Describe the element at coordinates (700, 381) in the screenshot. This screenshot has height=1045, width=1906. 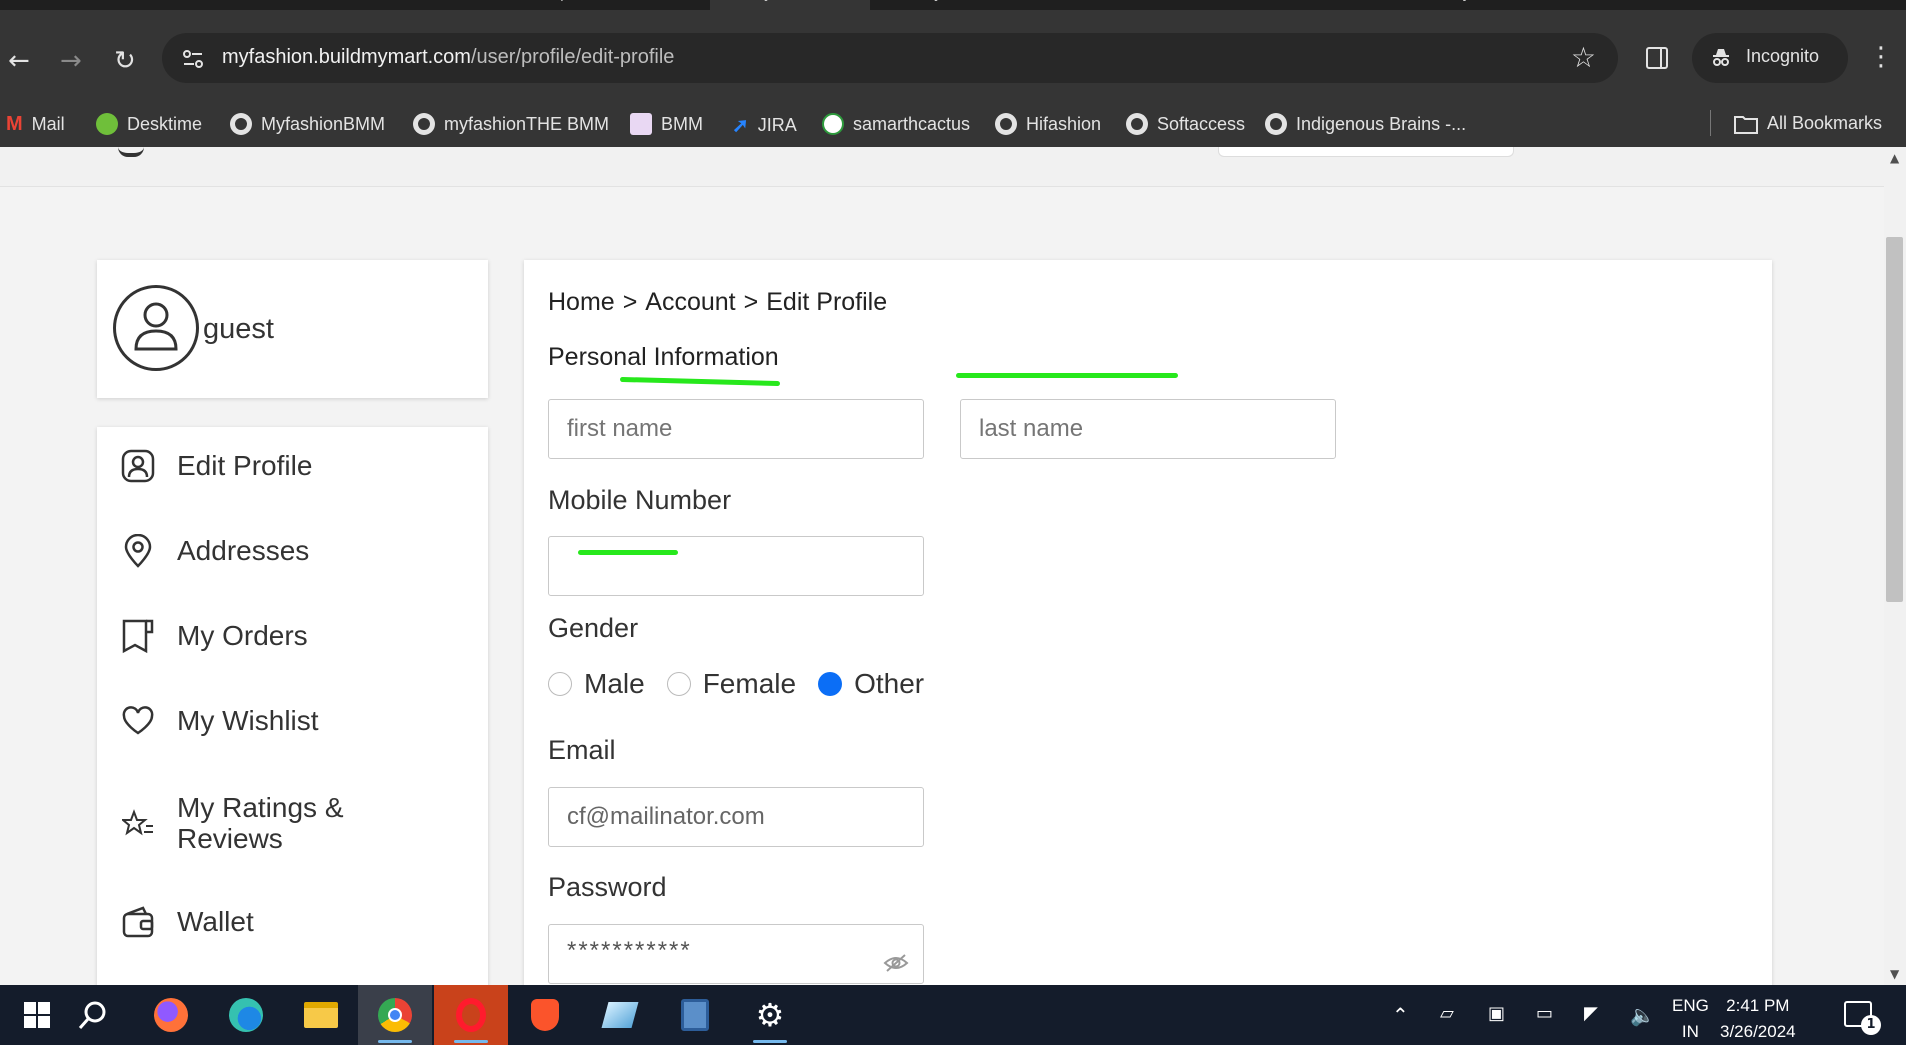
I see `annotation-underline` at that location.